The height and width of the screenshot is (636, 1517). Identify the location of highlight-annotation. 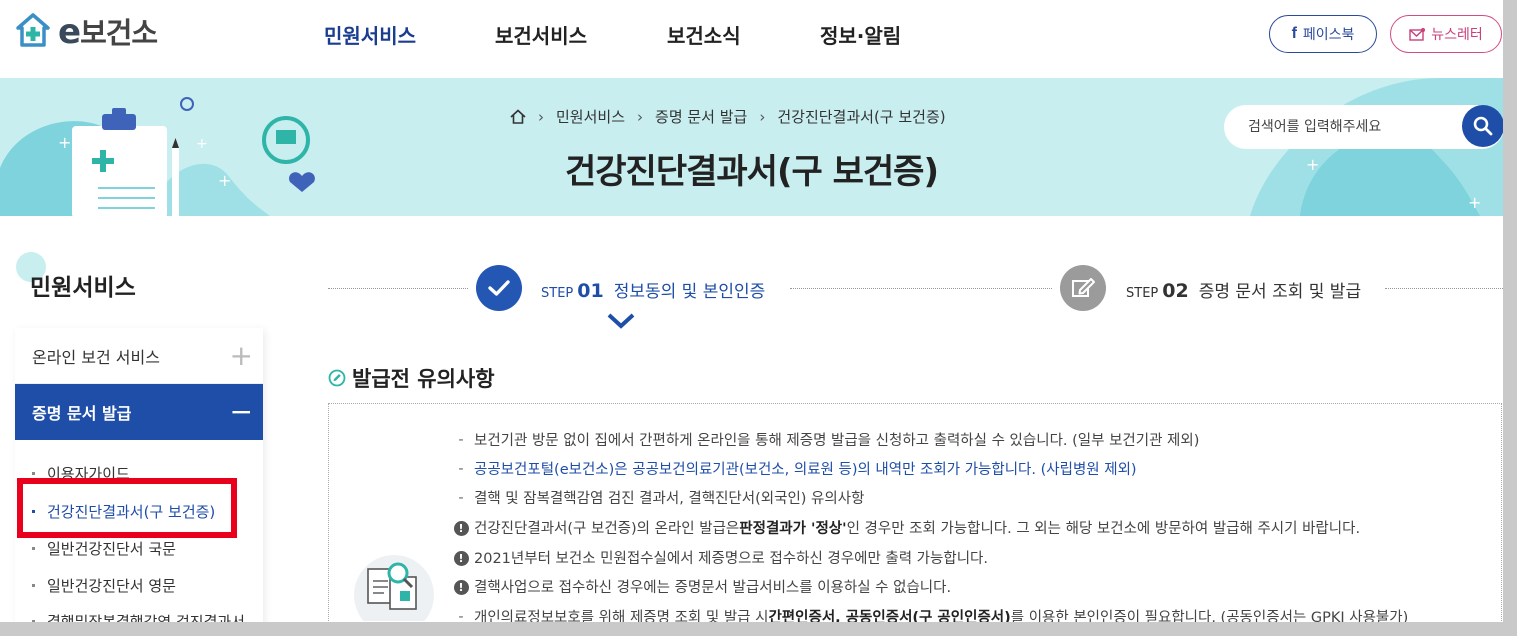
(127, 508).